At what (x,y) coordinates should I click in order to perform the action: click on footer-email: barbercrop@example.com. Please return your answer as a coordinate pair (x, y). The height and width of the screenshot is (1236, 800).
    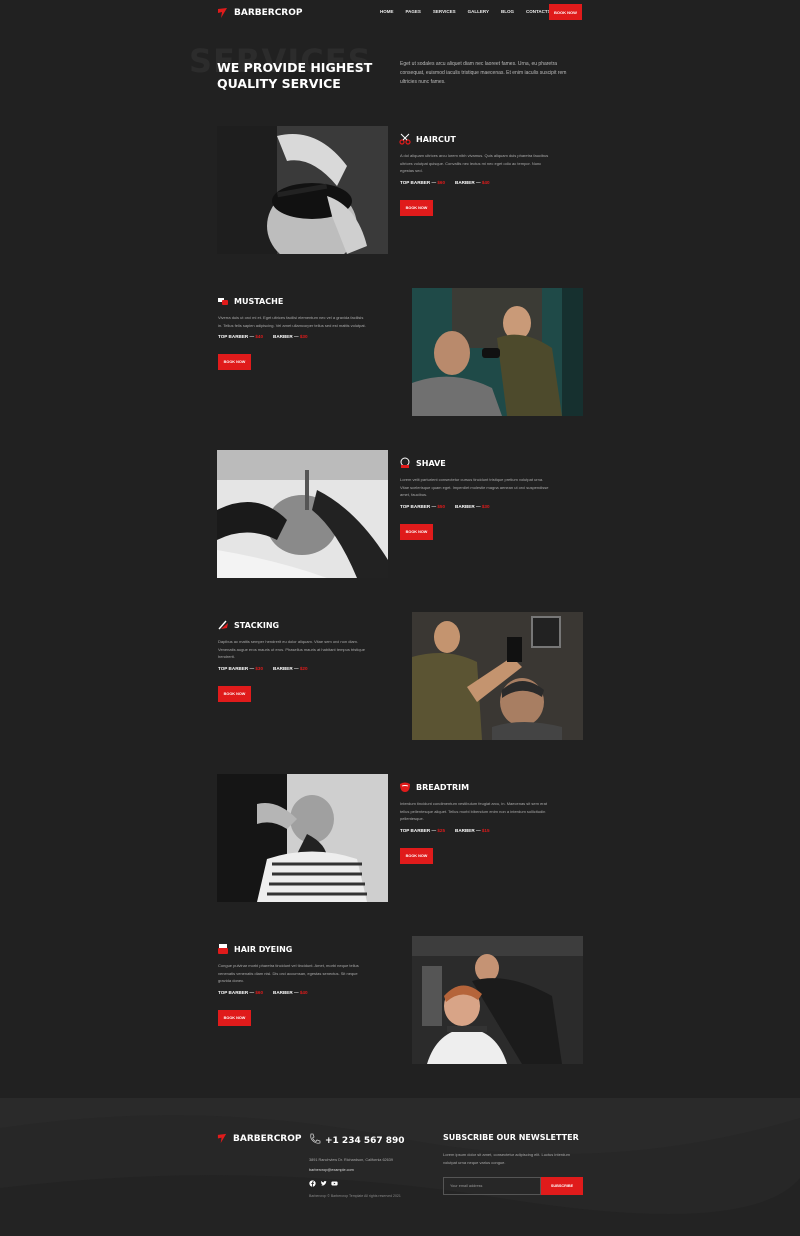
    Looking at the image, I should click on (369, 1170).